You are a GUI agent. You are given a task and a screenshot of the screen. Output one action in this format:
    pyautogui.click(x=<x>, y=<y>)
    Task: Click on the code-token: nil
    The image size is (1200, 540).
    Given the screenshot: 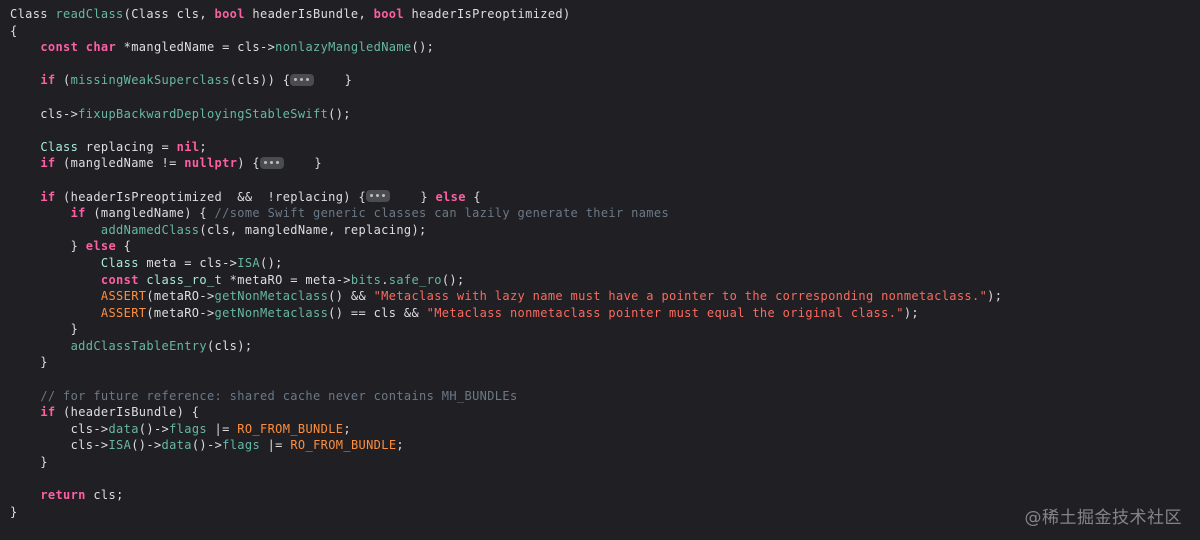 What is the action you would take?
    pyautogui.click(x=188, y=146)
    